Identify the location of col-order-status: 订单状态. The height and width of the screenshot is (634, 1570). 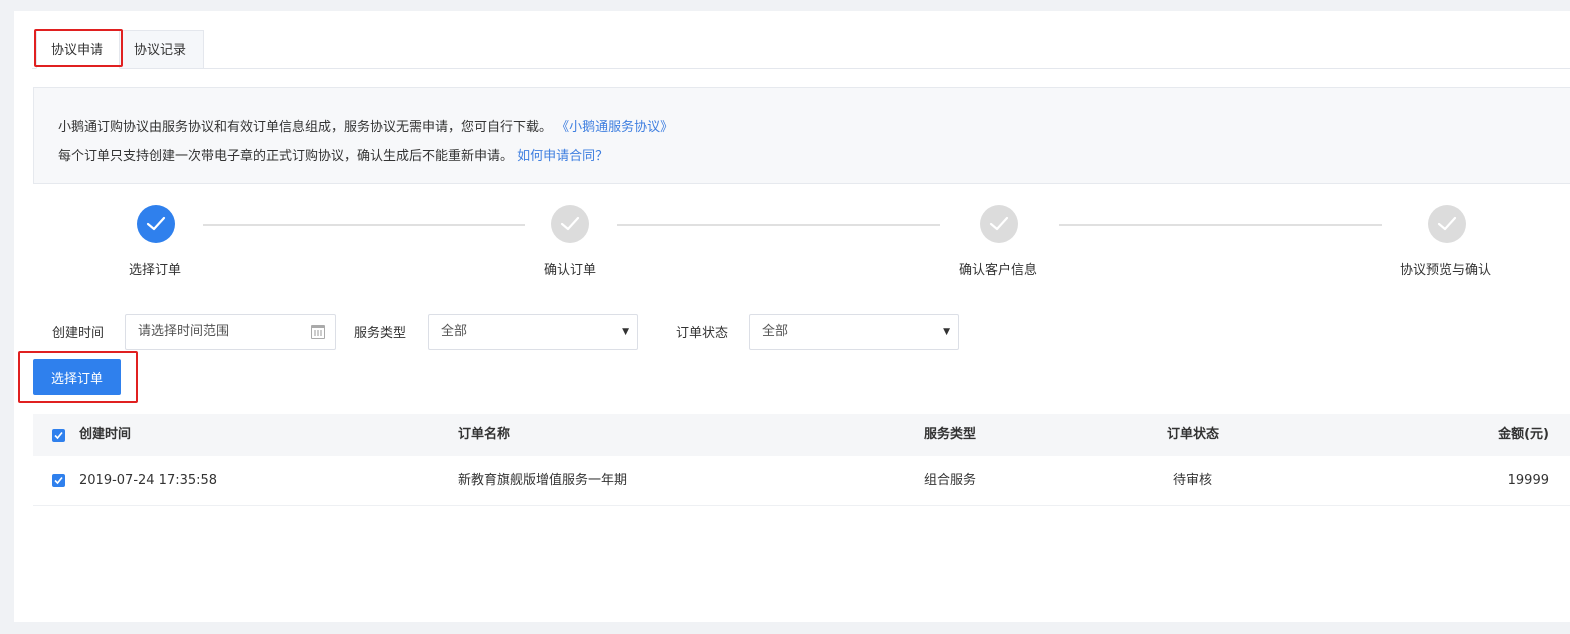
(1193, 434).